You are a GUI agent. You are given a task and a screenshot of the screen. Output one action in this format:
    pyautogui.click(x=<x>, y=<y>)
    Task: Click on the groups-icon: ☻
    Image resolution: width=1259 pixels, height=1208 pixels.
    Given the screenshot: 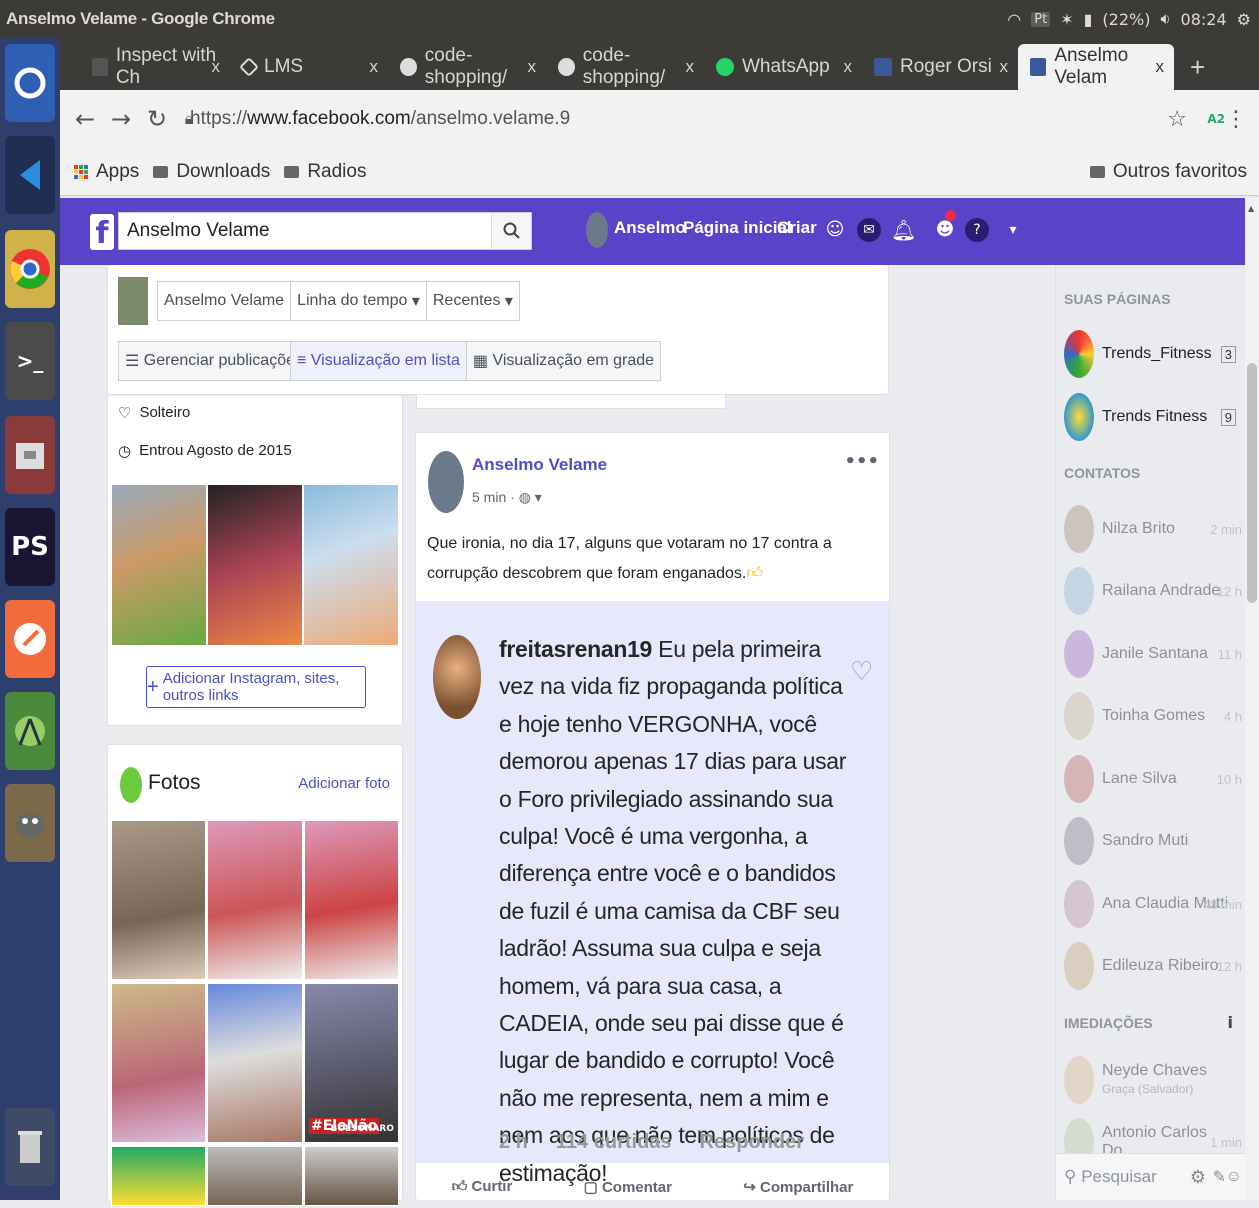 What is the action you would take?
    pyautogui.click(x=945, y=230)
    